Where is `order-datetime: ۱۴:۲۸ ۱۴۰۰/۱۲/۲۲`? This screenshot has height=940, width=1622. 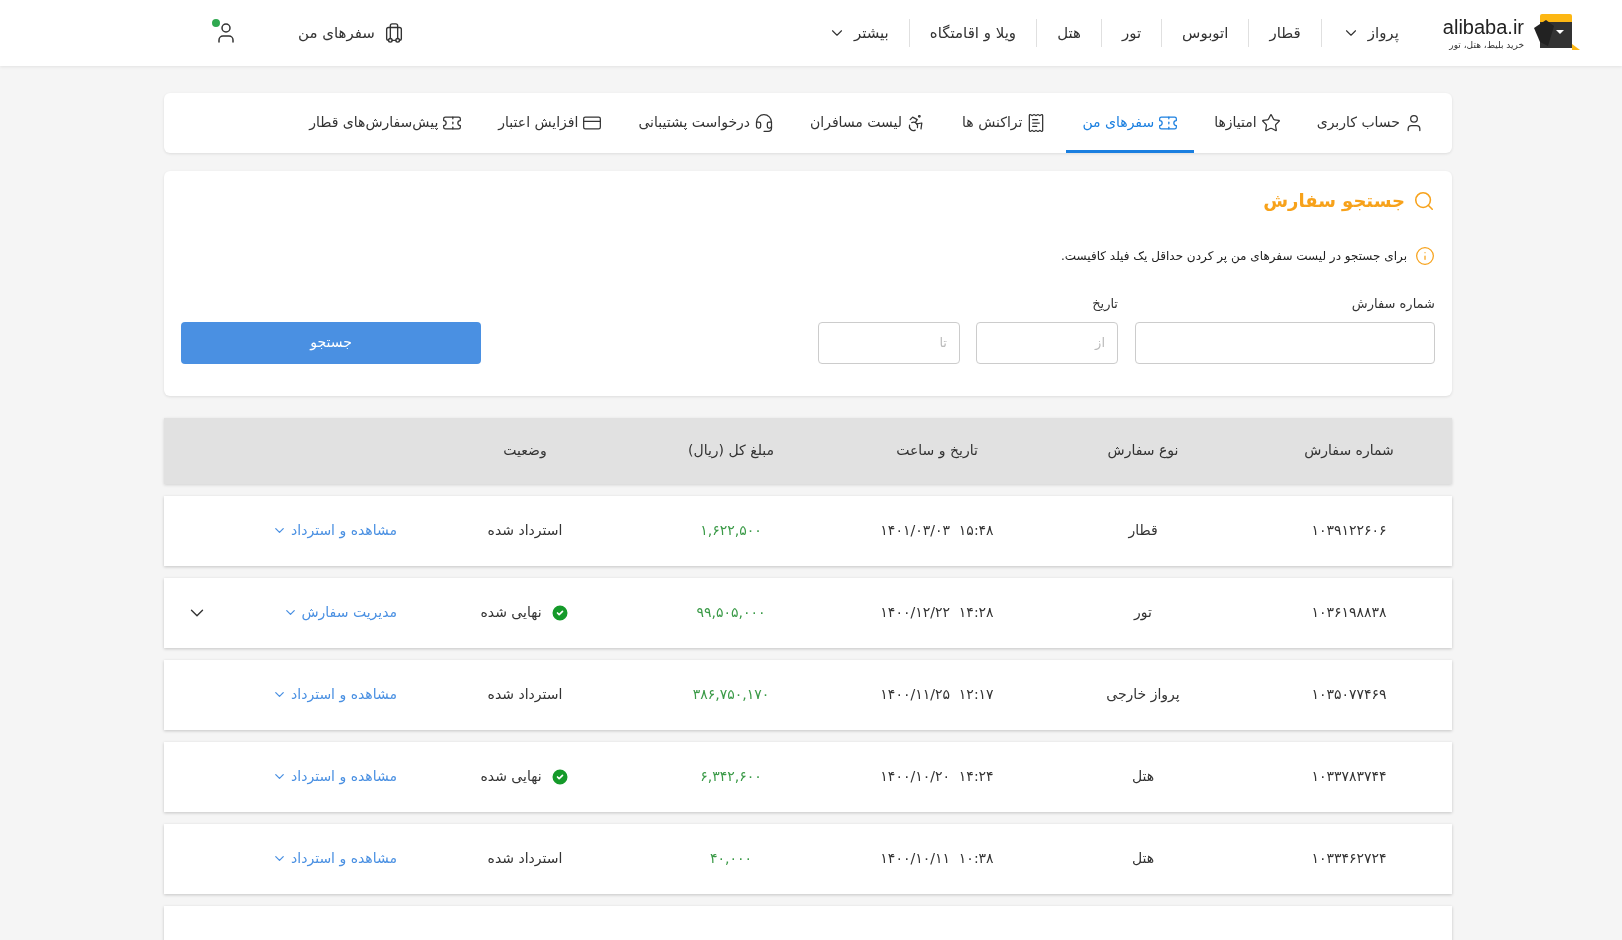
order-datetime: ۱۴:۲۸ ۱۴۰۰/۱۲/۲۲ is located at coordinates (937, 612).